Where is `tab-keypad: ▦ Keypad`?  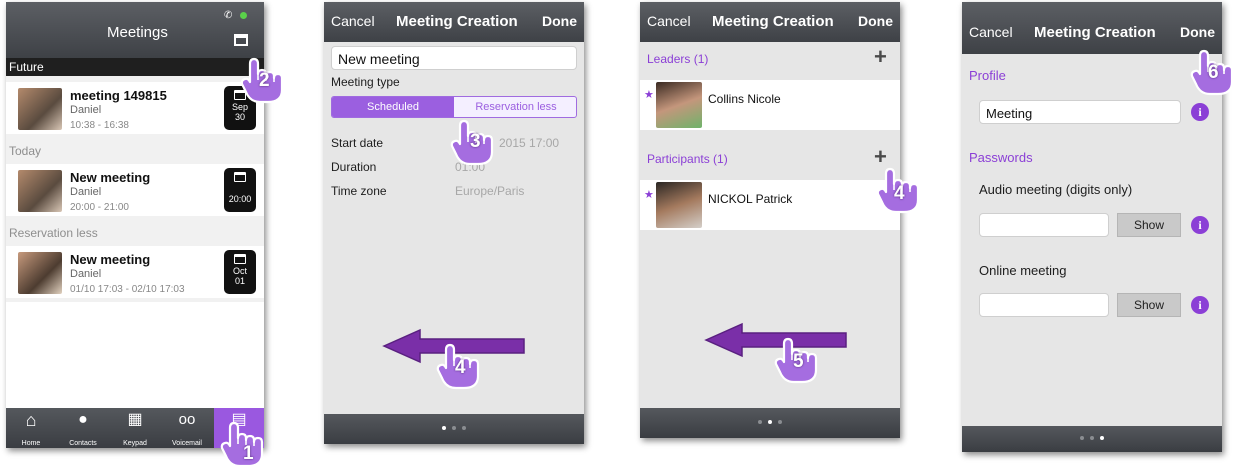 tab-keypad: ▦ Keypad is located at coordinates (135, 428).